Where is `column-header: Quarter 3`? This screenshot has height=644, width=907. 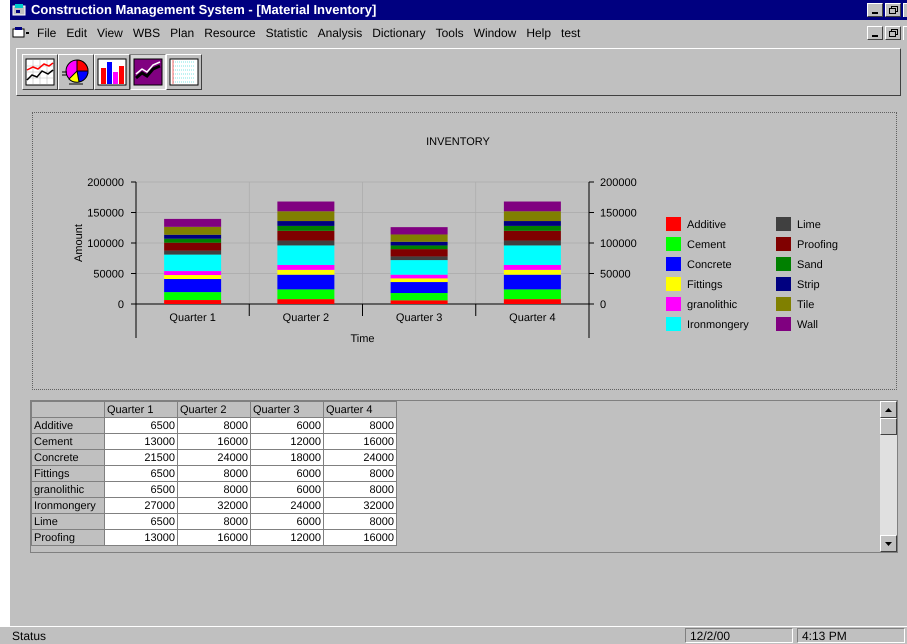 column-header: Quarter 3 is located at coordinates (287, 410).